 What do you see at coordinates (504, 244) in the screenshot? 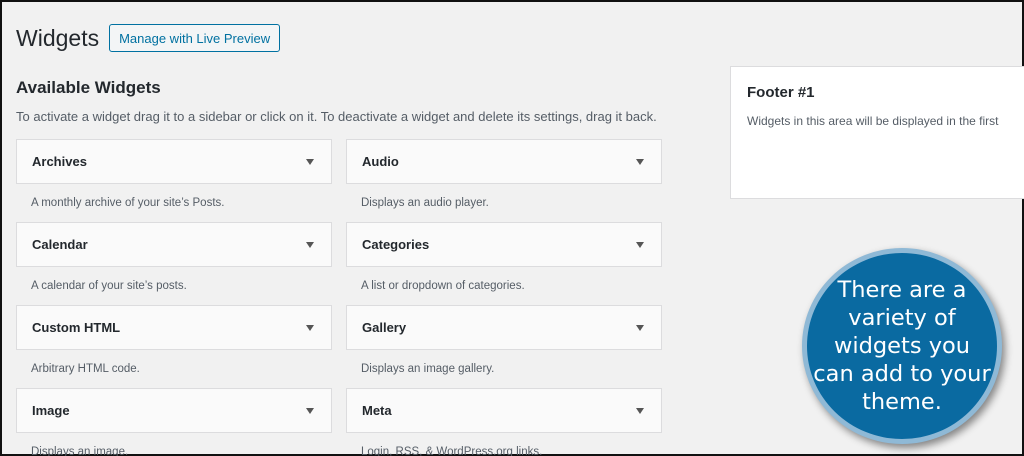
I see `widget-categories: Categories` at bounding box center [504, 244].